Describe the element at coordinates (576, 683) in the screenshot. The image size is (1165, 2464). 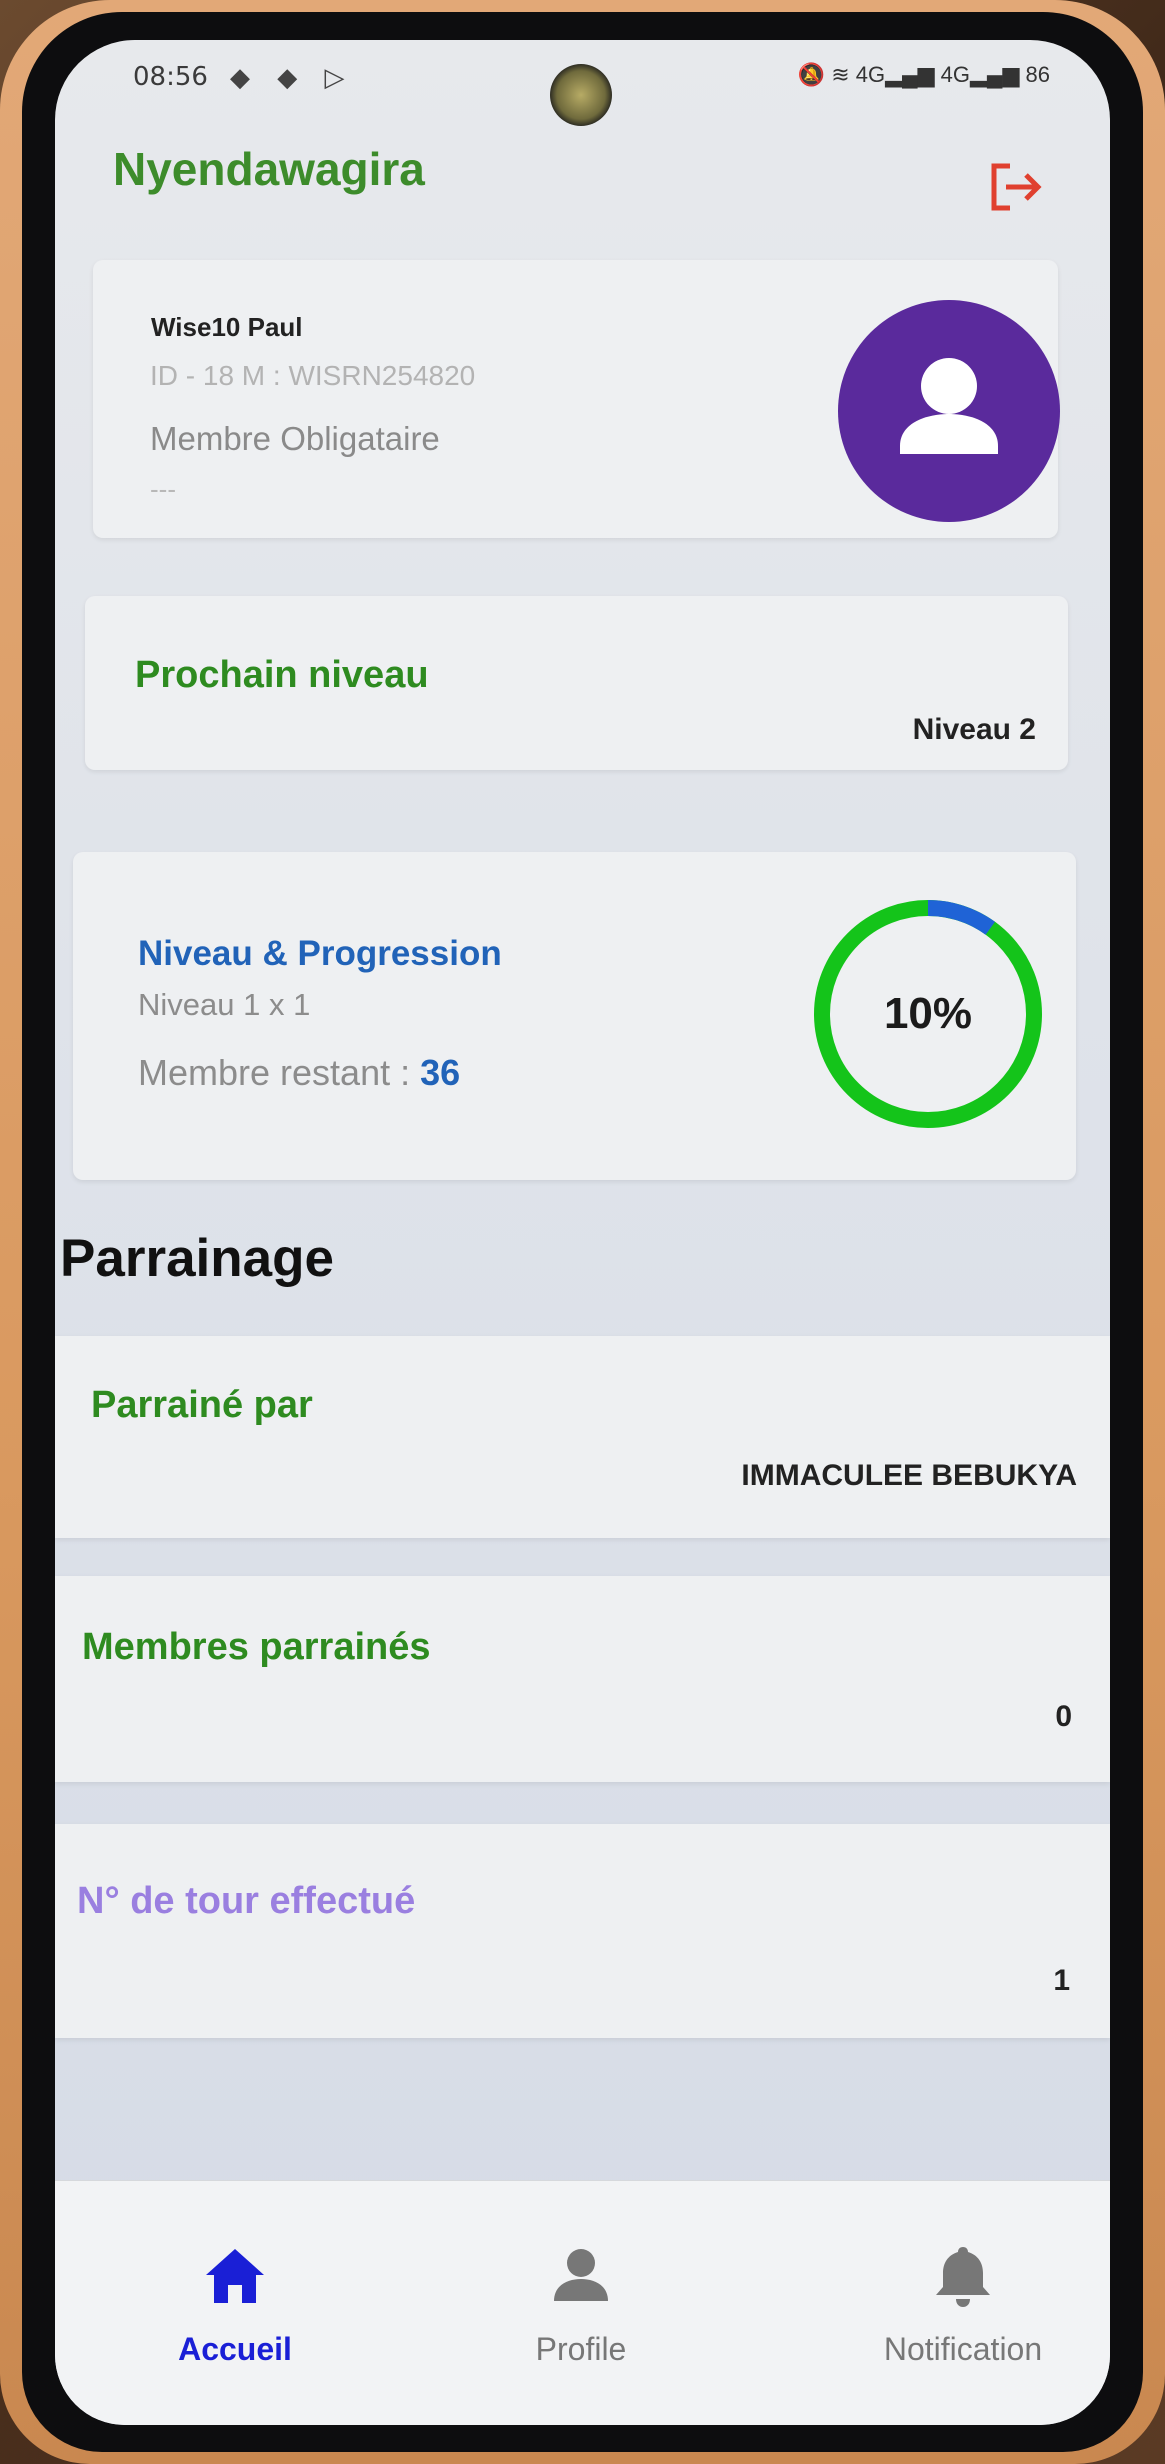
I see `next-level-card: Prochain niveau Niveau 2` at that location.